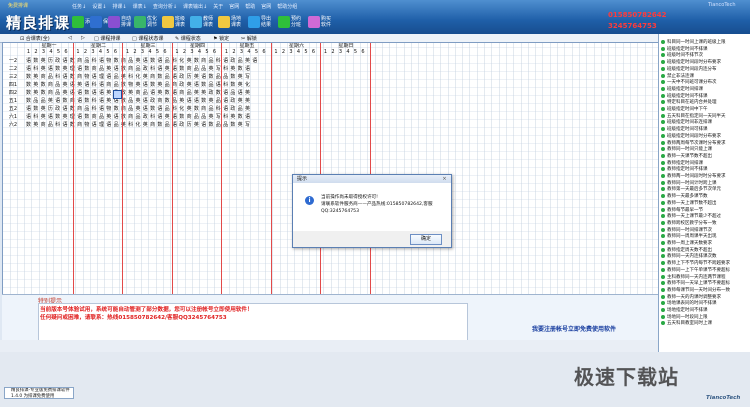  I want to click on menu-item: 课表输出↓, so click(195, 6).